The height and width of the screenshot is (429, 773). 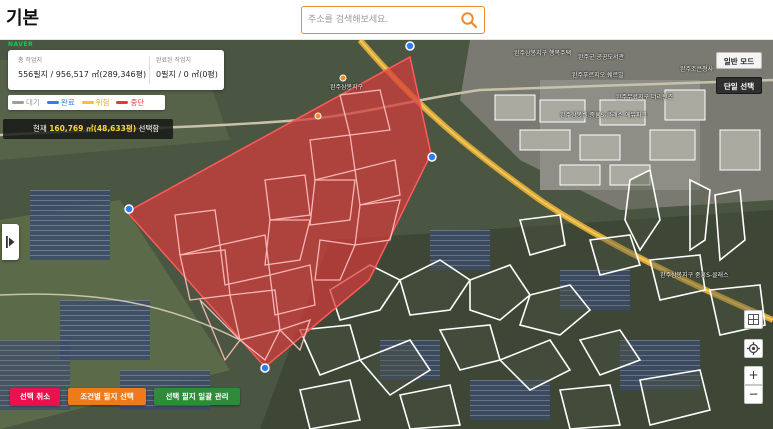 What do you see at coordinates (23, 18) in the screenshot?
I see `page-title: 기본` at bounding box center [23, 18].